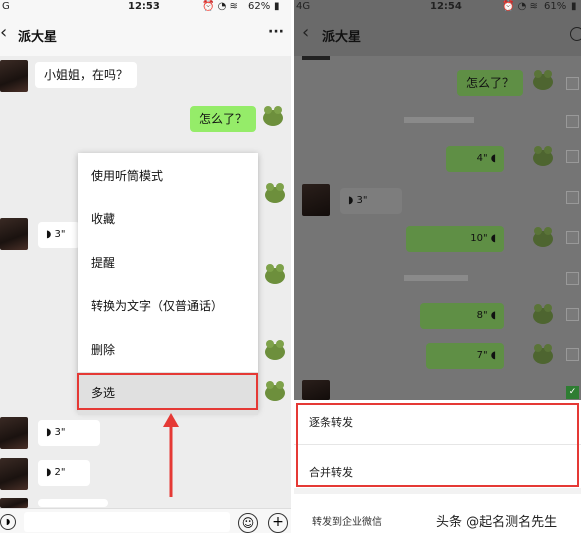 The height and width of the screenshot is (533, 581). Describe the element at coordinates (555, 6) in the screenshot. I see `battery-level: 61%` at that location.